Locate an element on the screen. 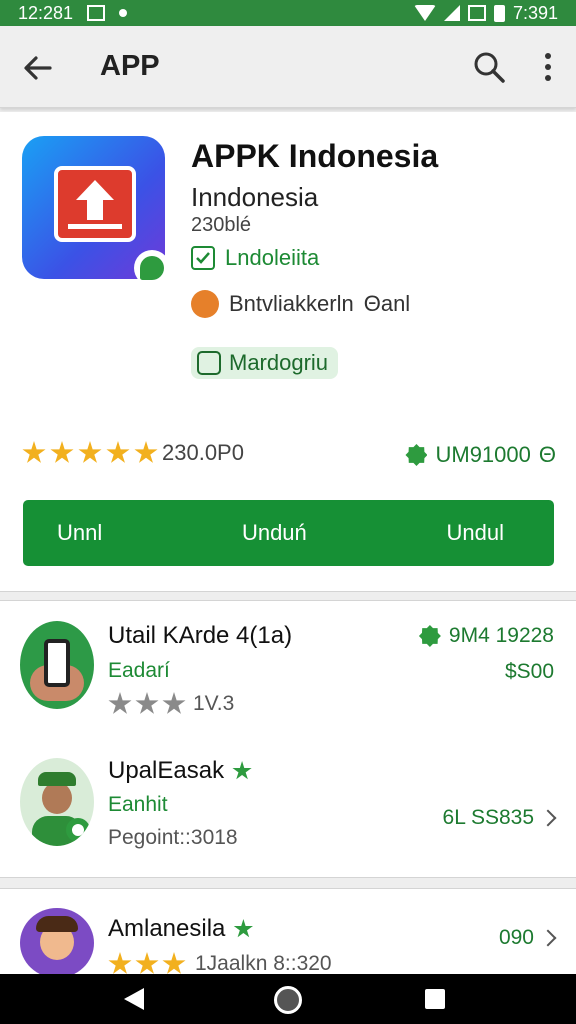 This screenshot has width=576, height=1024. list-item-title: Utail KArde 4(1a) is located at coordinates (200, 636).